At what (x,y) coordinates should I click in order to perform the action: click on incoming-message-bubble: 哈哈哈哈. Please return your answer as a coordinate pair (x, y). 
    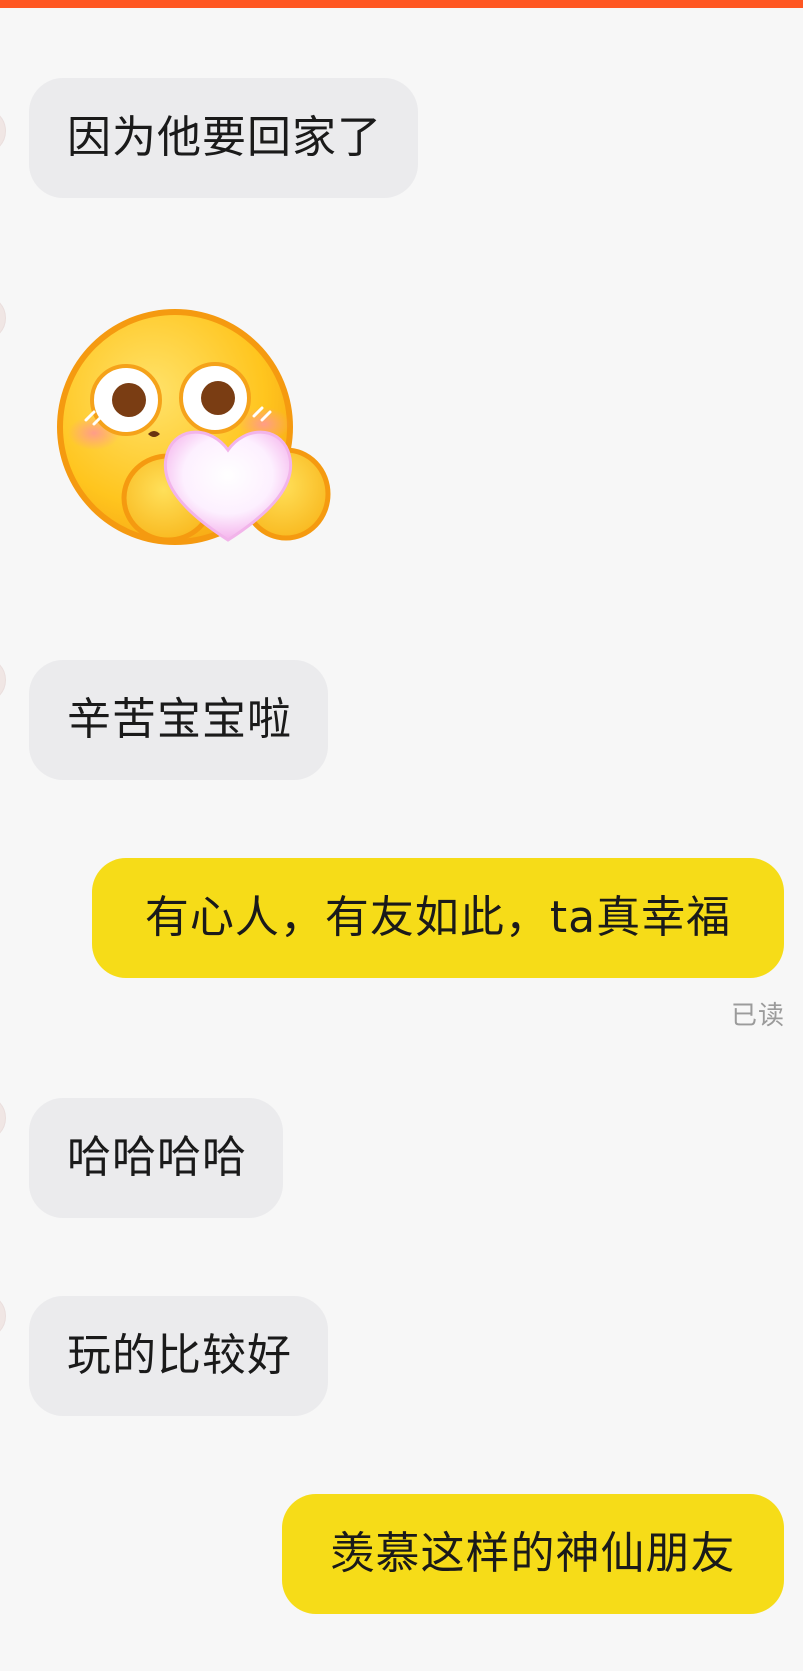
    Looking at the image, I should click on (156, 1158).